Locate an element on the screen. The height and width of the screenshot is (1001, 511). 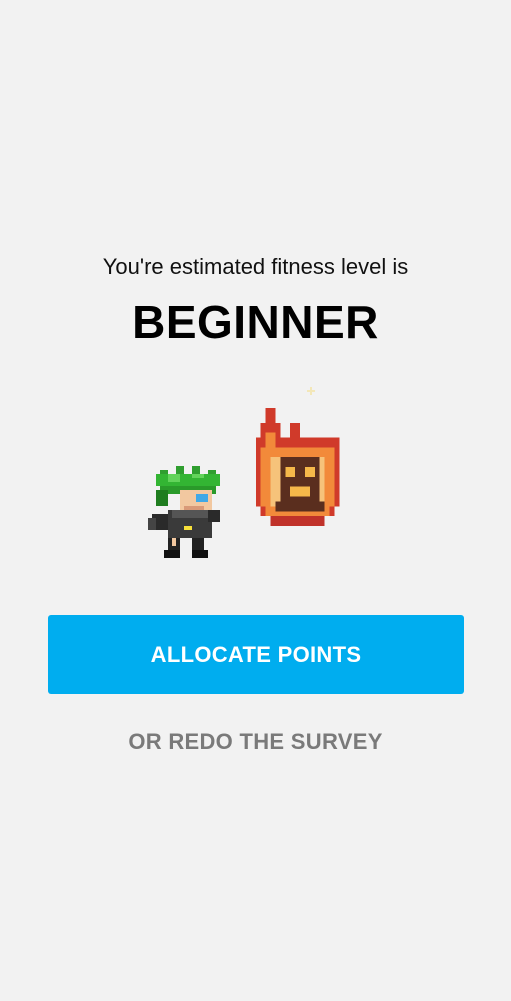
character-illustration is located at coordinates (255, 475).